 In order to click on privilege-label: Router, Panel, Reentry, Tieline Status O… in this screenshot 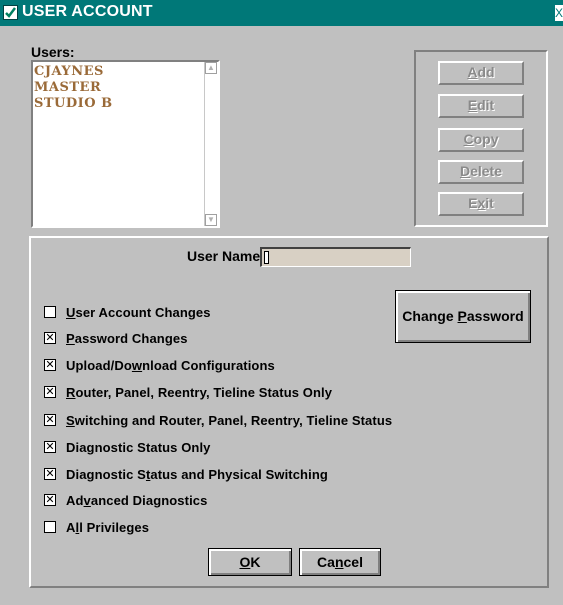, I will do `click(199, 392)`.